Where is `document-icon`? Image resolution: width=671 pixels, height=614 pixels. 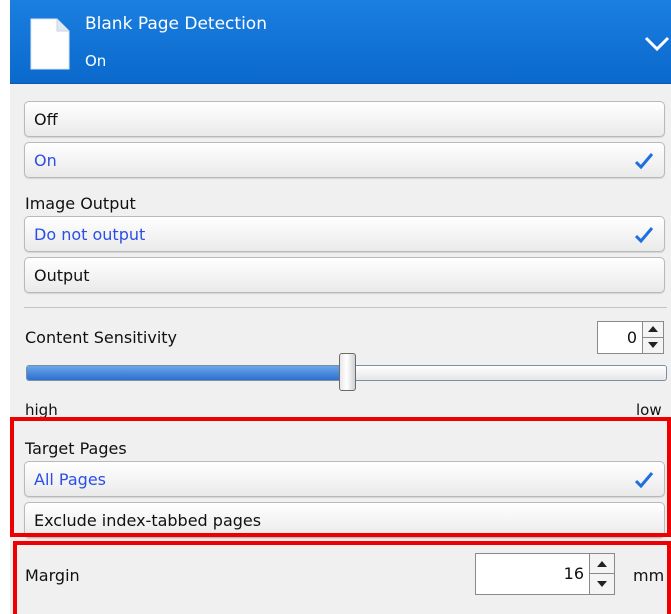
document-icon is located at coordinates (50, 44).